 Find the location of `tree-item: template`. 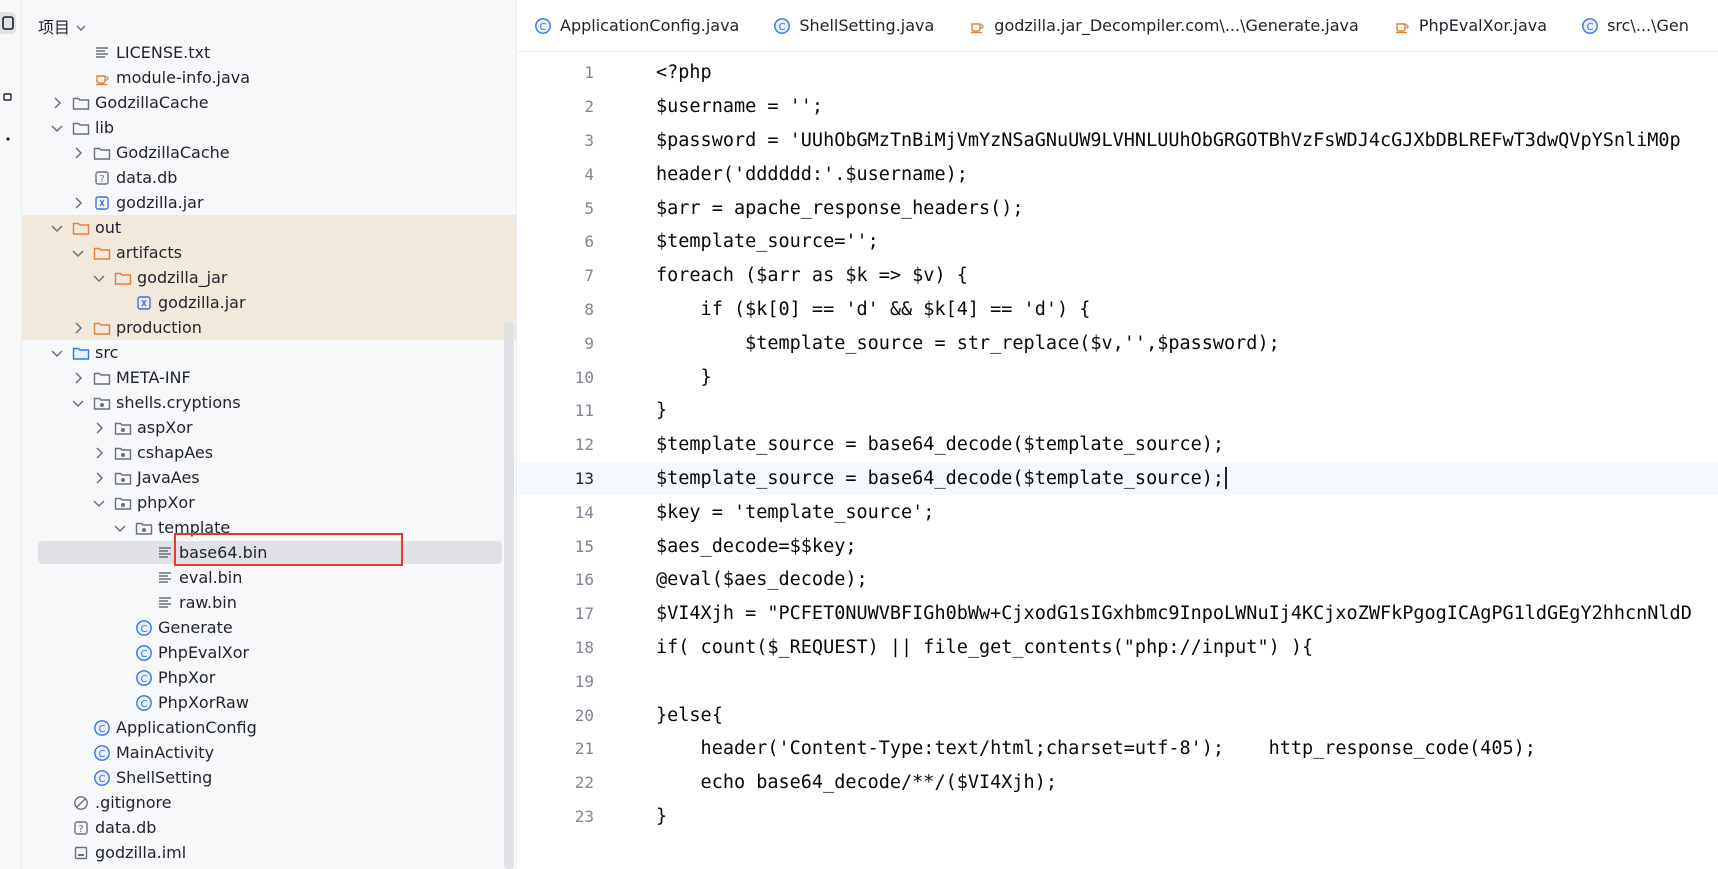

tree-item: template is located at coordinates (269, 527).